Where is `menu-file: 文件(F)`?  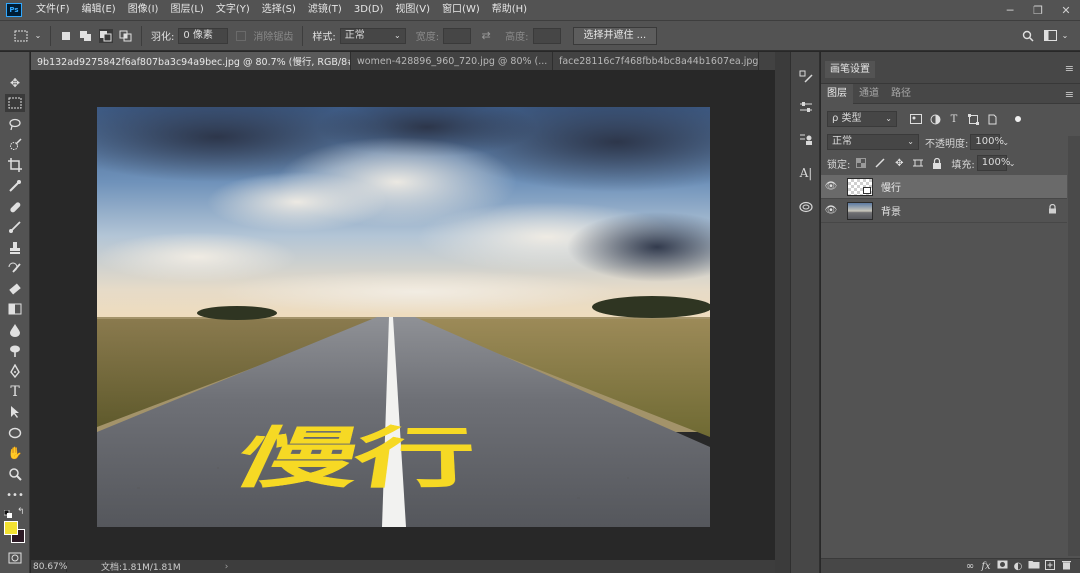 menu-file: 文件(F) is located at coordinates (53, 10).